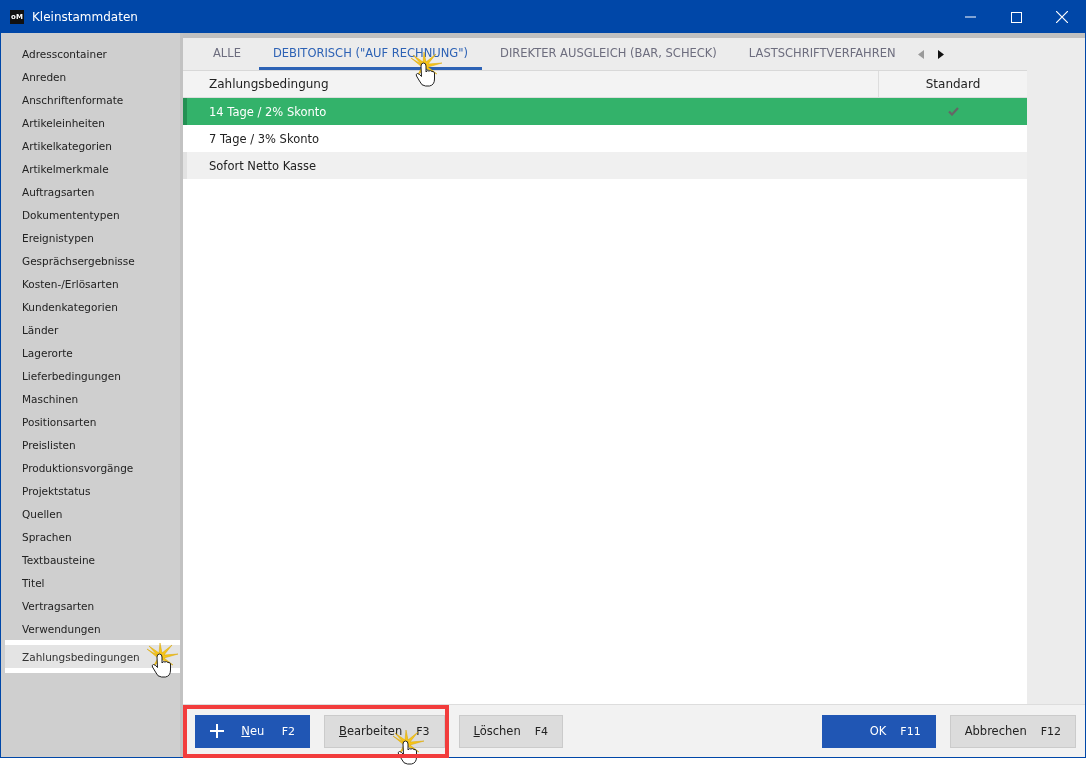 Image resolution: width=1086 pixels, height=775 pixels. I want to click on sidebar-item: Anschriftenformate, so click(90, 99).